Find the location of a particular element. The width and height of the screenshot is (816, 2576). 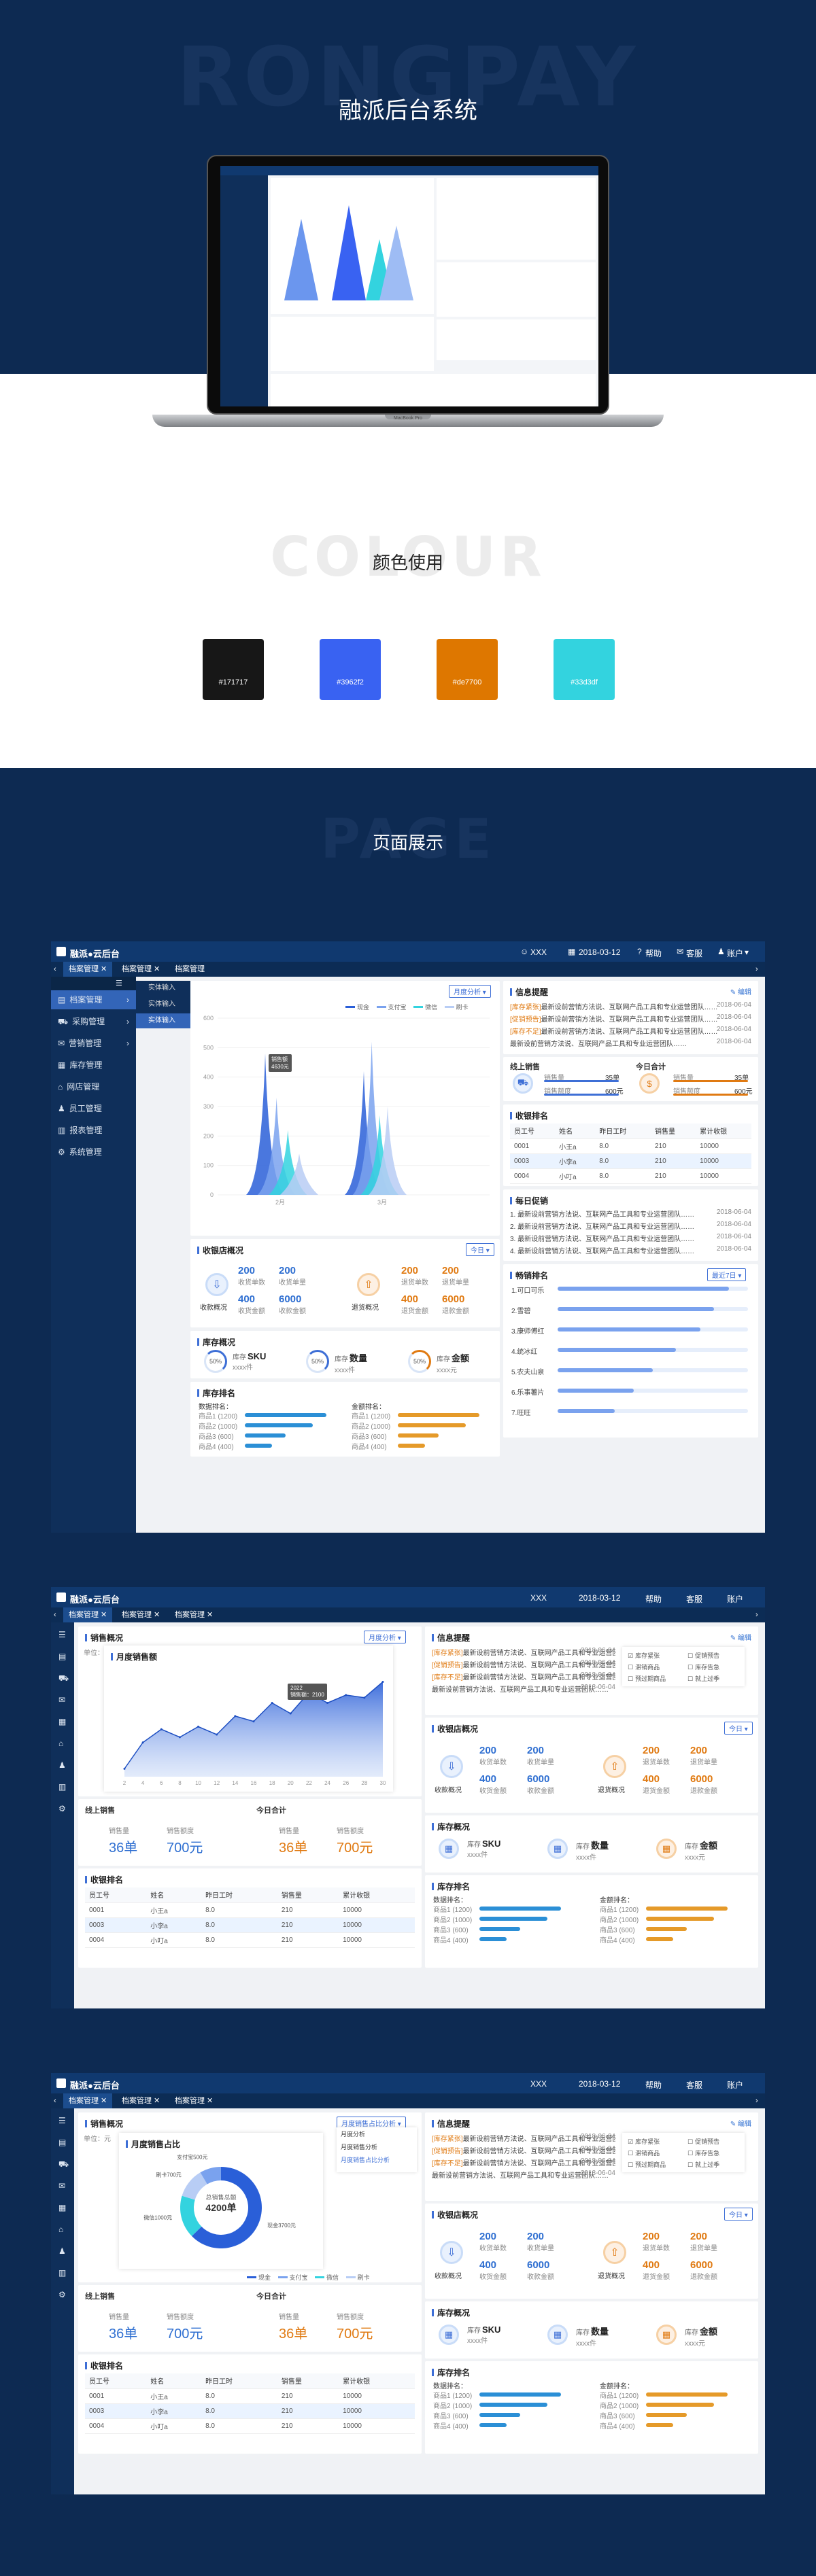

select-option-1: 月度分析 is located at coordinates (377, 2133).